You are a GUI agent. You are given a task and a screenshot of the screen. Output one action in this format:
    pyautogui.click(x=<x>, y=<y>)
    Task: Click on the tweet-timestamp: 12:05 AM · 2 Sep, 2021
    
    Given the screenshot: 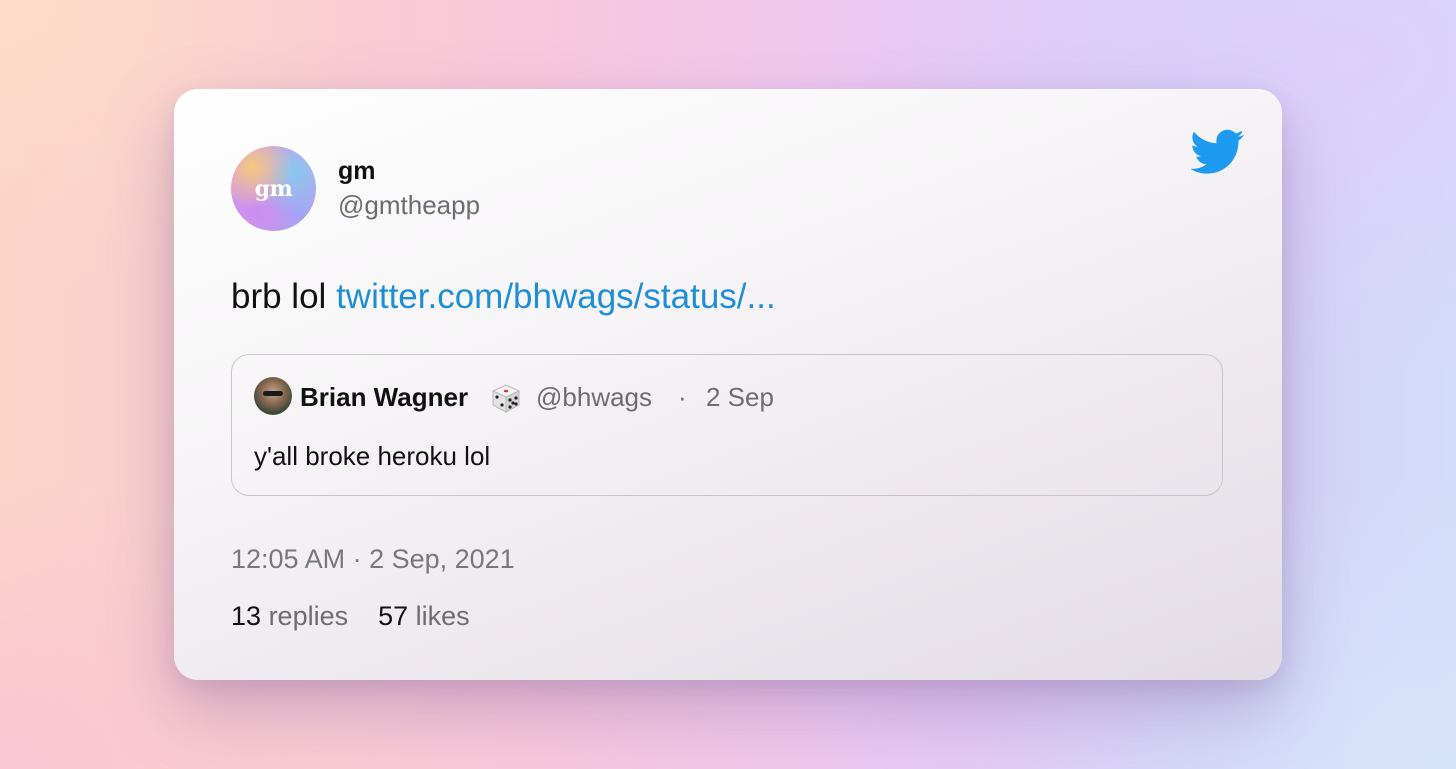 What is the action you would take?
    pyautogui.click(x=373, y=559)
    